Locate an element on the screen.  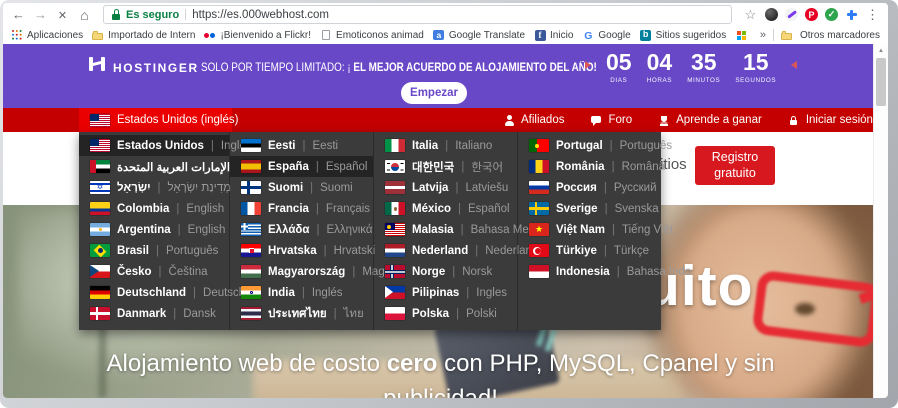
google-icon is located at coordinates (588, 35).